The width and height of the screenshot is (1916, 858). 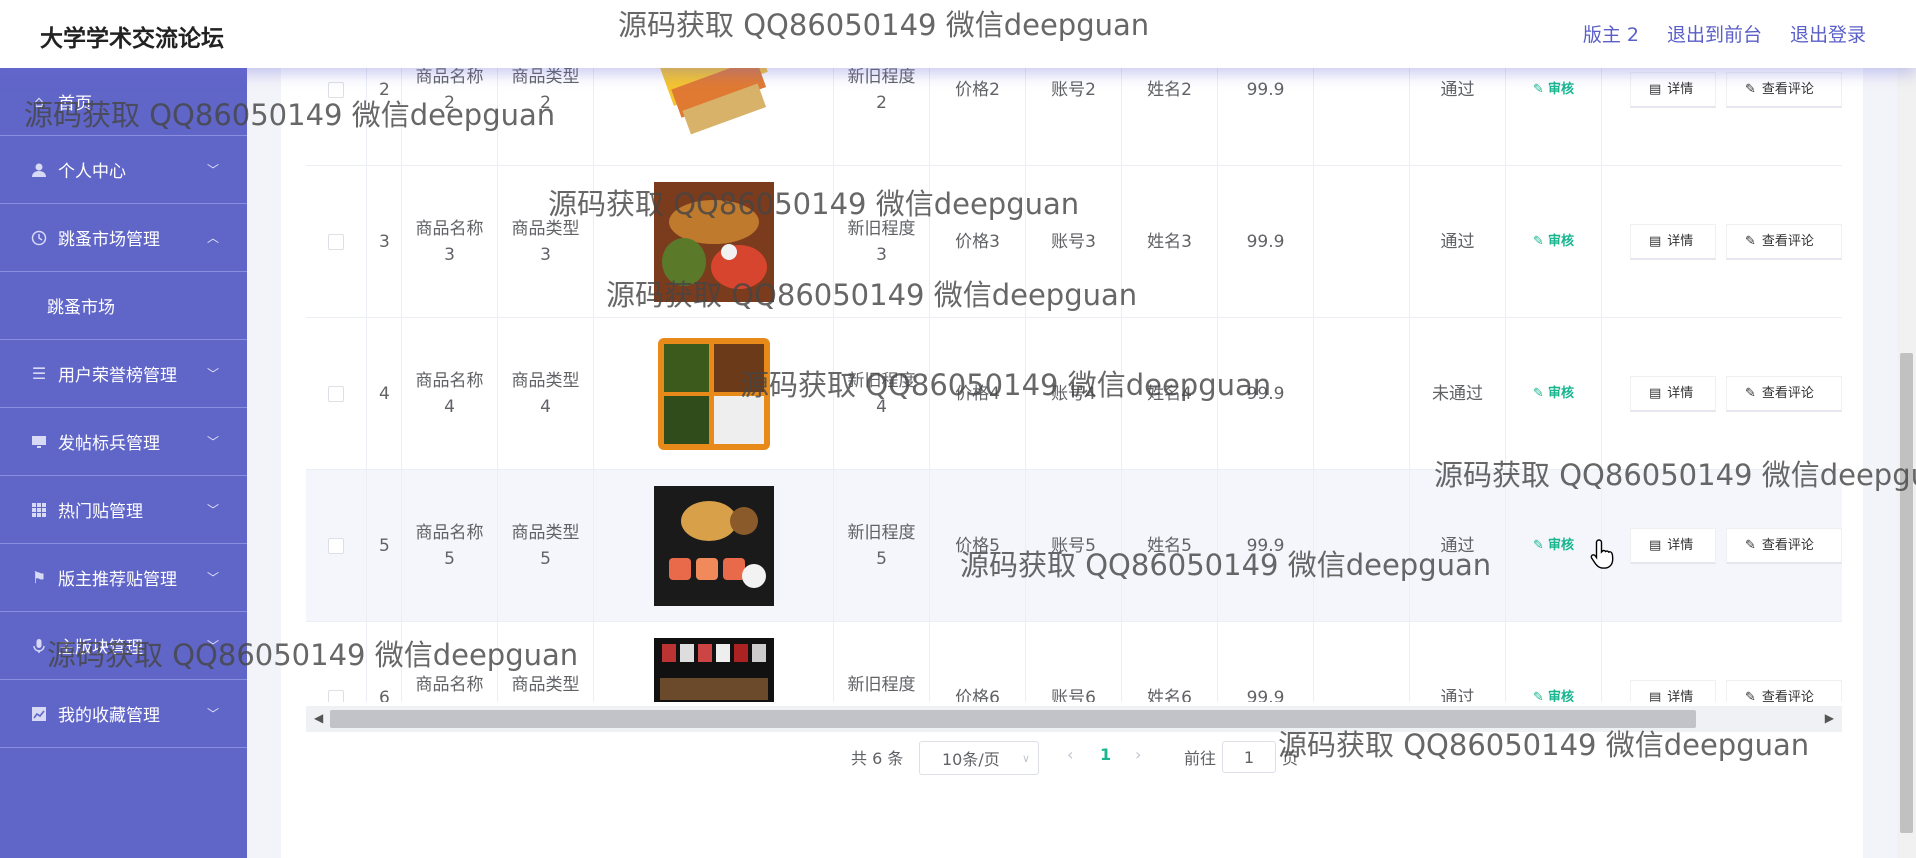 I want to click on prev-page-icon: ‹, so click(x=1070, y=754).